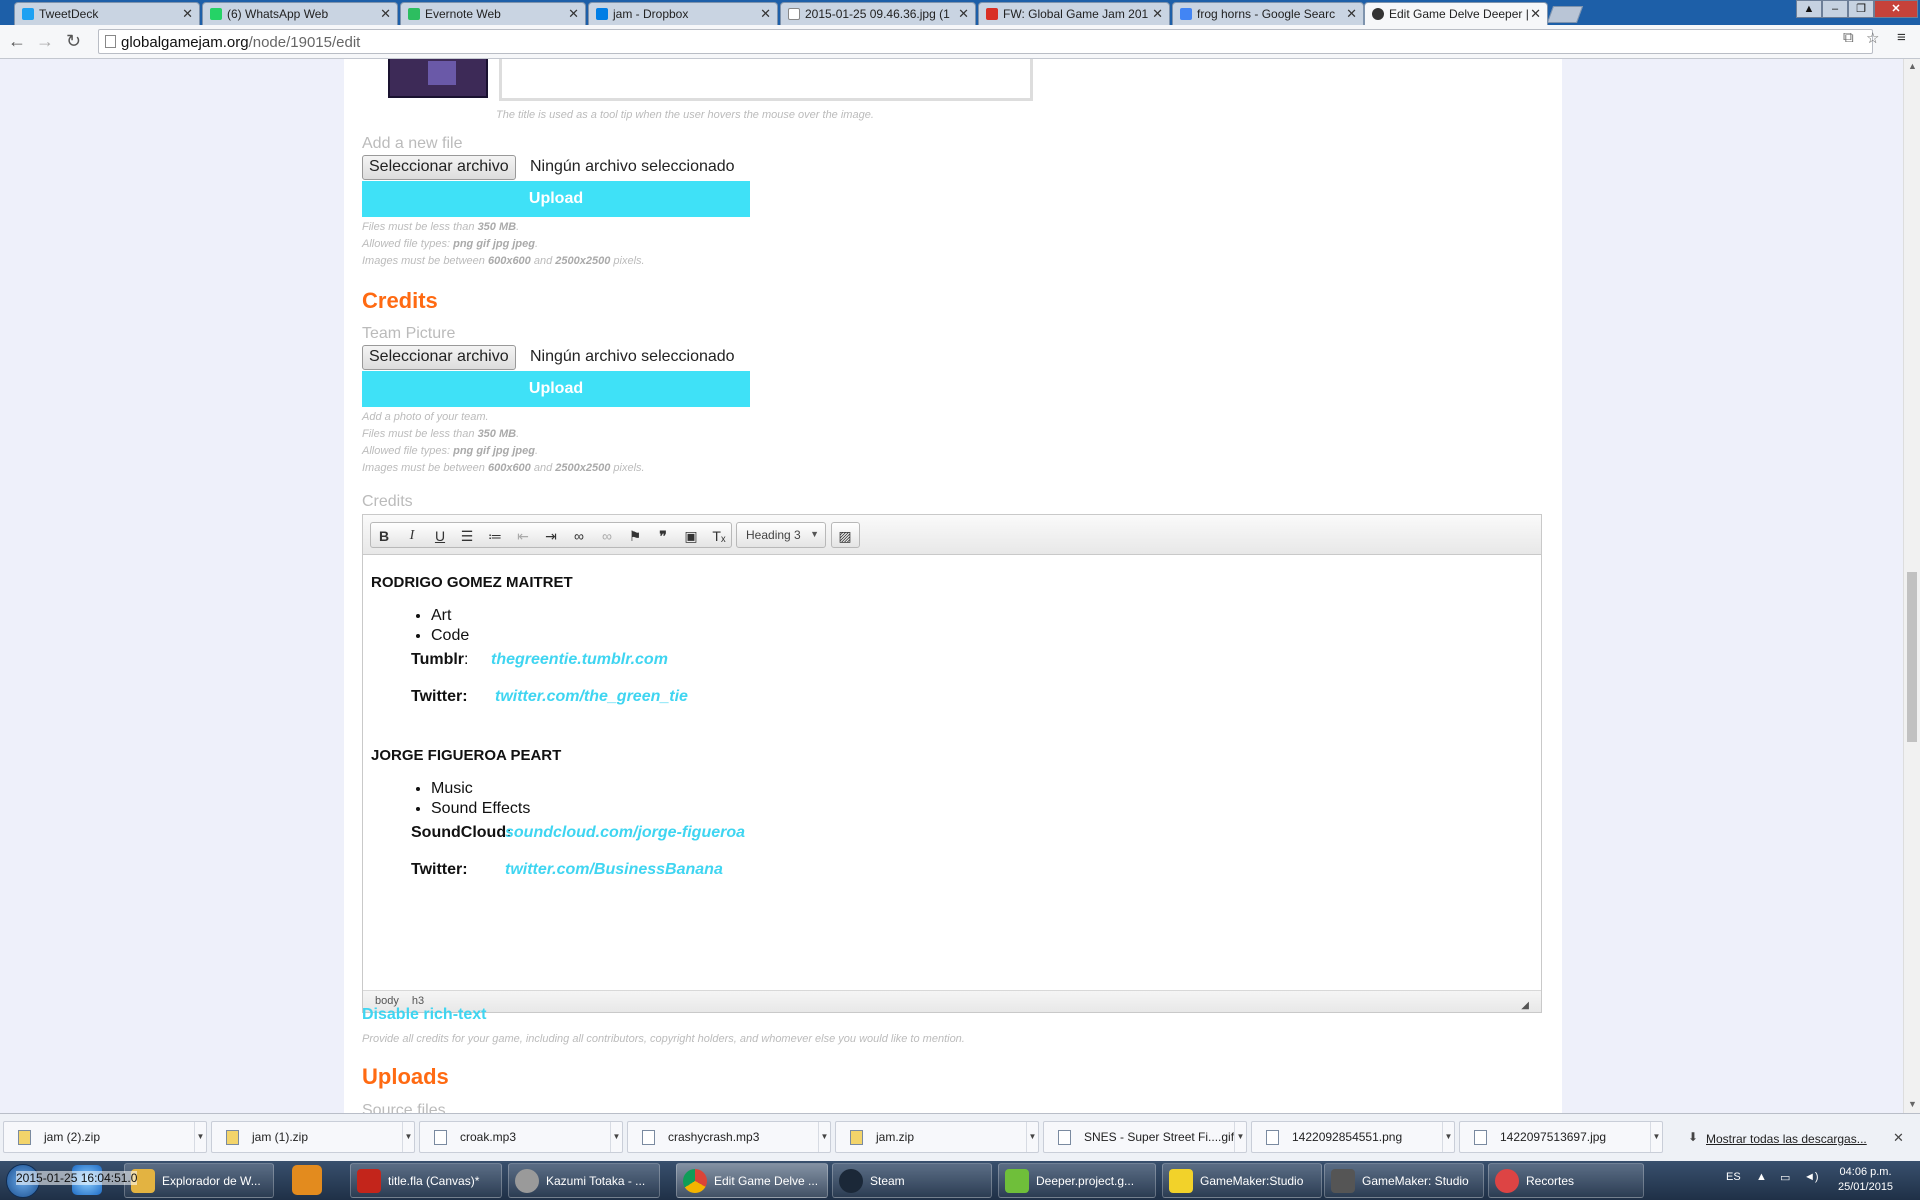 The image size is (1920, 1200). I want to click on network-icon: ▭, so click(1785, 1177).